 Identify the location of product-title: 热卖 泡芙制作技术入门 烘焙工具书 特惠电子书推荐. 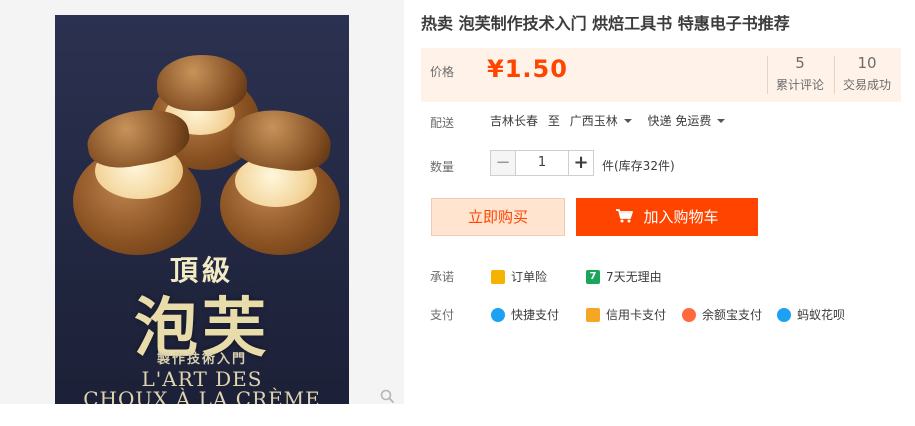
(605, 23).